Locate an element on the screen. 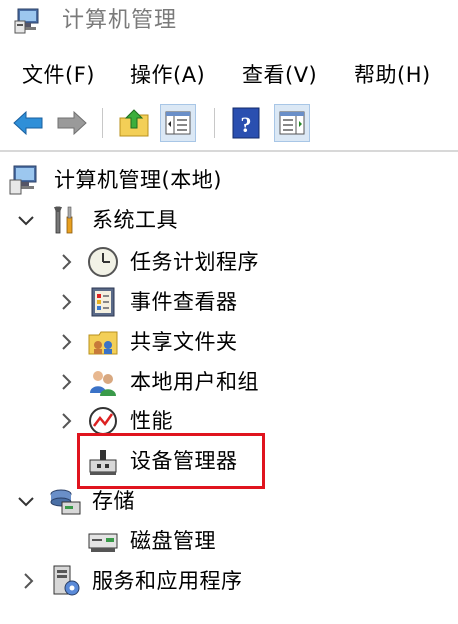 The image size is (458, 624). tree-label-disk-management: 磁盘管理 is located at coordinates (173, 541).